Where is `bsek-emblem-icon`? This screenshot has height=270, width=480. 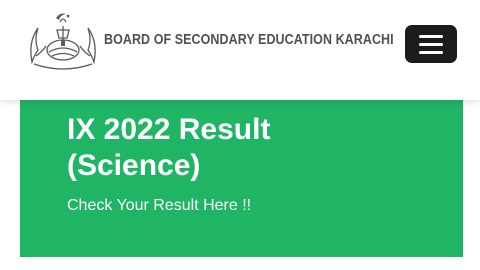
bsek-emblem-icon is located at coordinates (63, 41).